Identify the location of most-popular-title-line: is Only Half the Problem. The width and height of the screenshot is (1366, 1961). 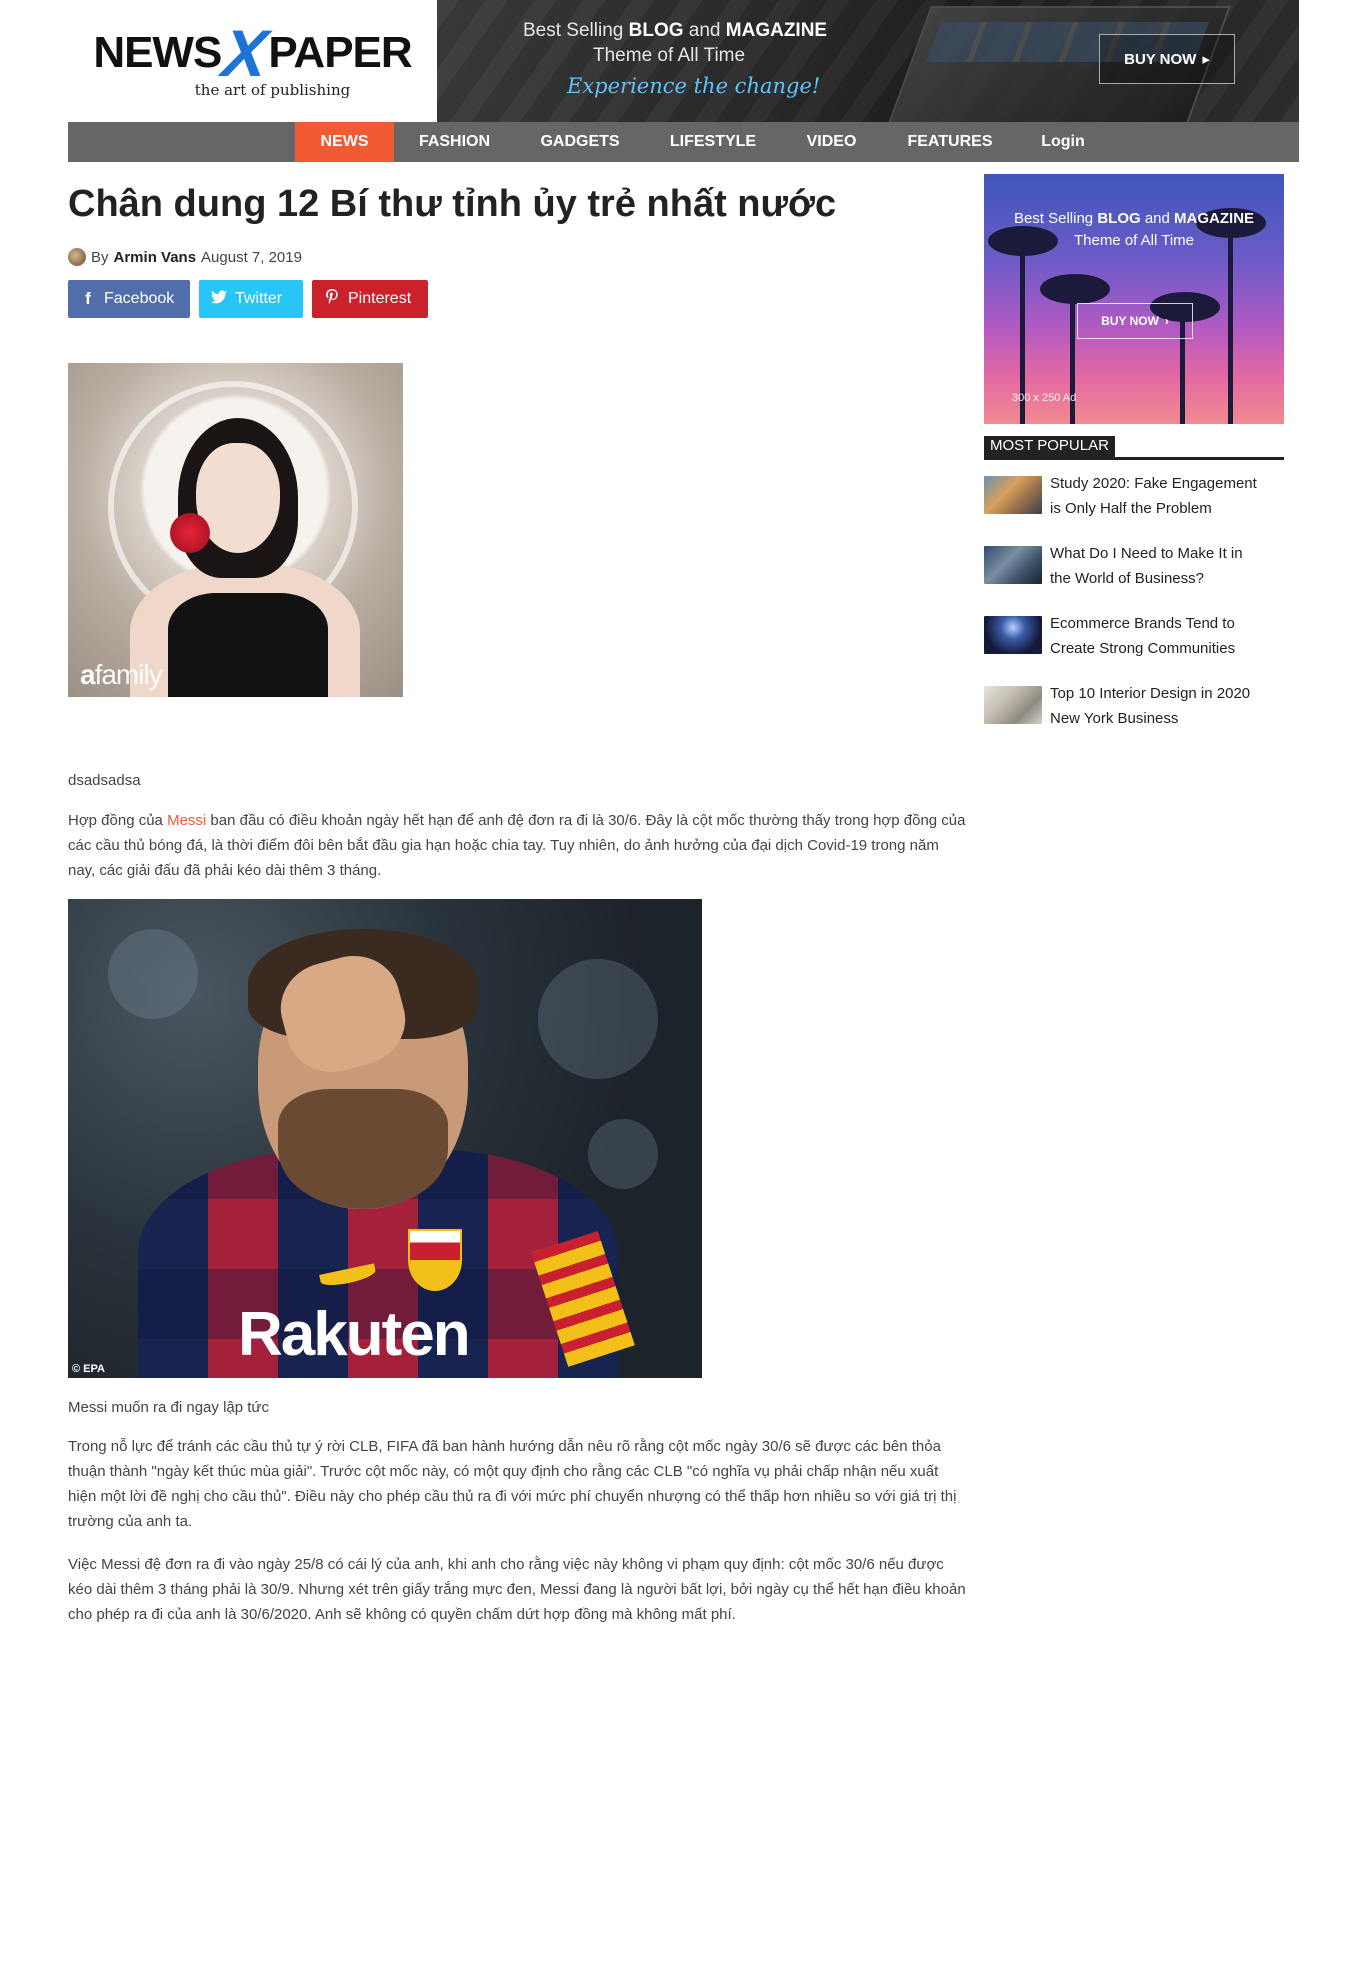
(1131, 508).